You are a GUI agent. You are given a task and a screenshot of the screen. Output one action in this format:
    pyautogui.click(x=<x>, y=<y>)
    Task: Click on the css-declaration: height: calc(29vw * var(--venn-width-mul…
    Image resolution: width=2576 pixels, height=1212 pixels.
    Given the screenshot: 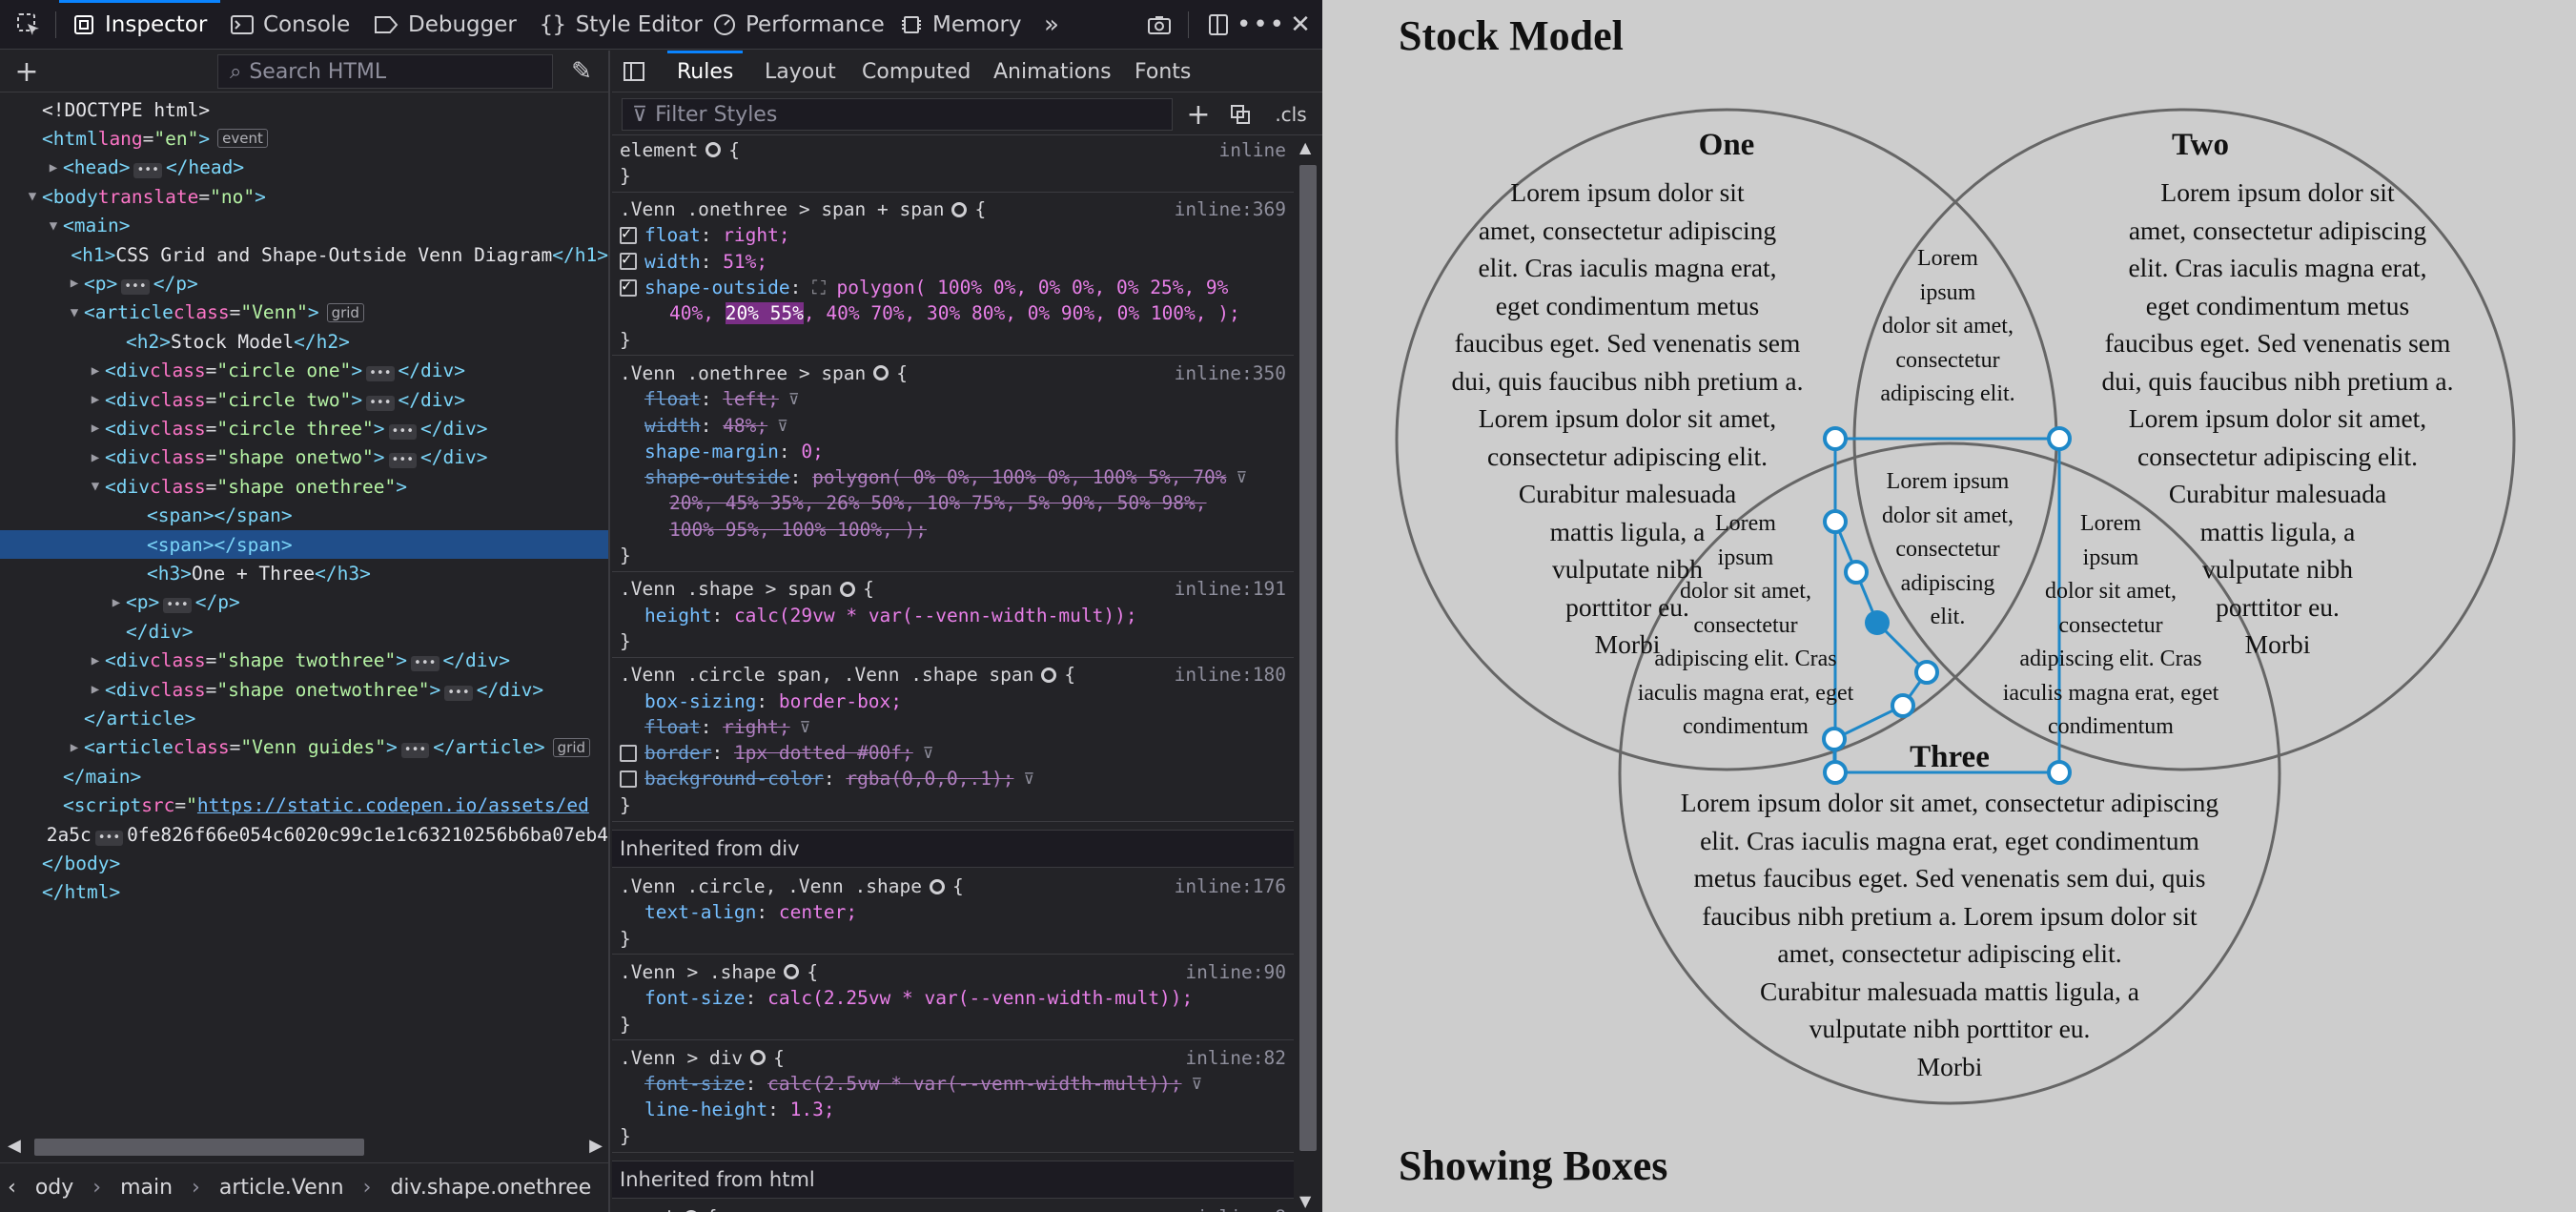 What is the action you would take?
    pyautogui.click(x=953, y=615)
    